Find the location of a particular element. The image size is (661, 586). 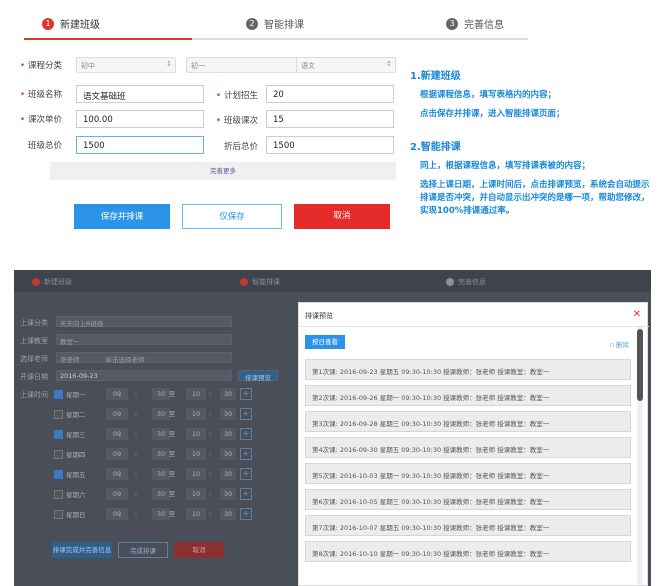

instruction-text: 同上，根据课程信息，填写排课表被的内容； is located at coordinates (505, 166).